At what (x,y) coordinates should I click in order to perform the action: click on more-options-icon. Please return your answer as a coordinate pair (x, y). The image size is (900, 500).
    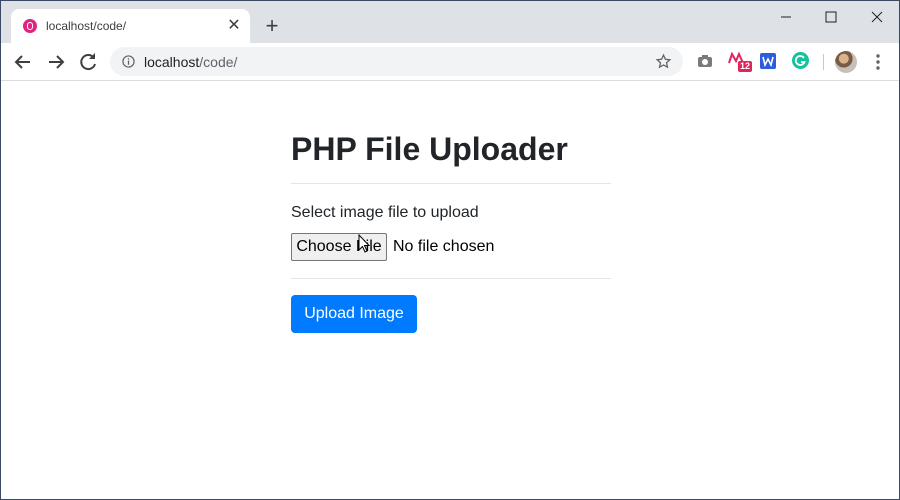
    Looking at the image, I should click on (878, 62).